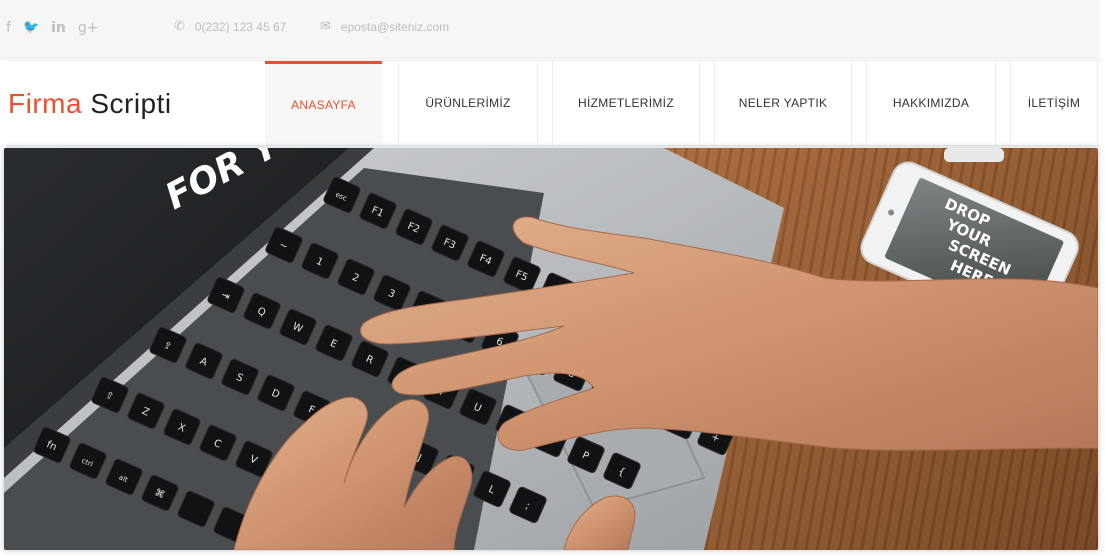 This screenshot has width=1105, height=556. I want to click on nav-item-neler-yaptik: NELER YAPTIK, so click(783, 103).